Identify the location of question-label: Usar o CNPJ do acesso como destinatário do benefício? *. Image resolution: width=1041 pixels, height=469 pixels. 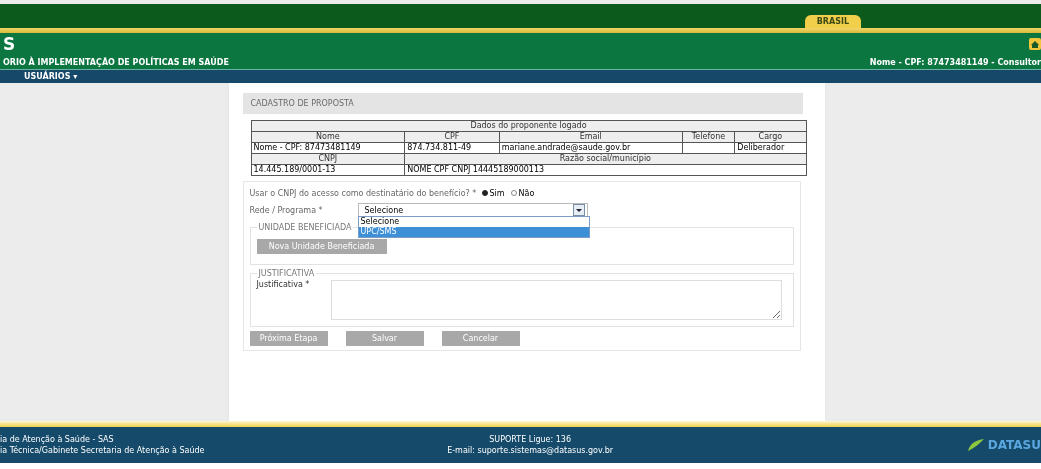
(363, 193).